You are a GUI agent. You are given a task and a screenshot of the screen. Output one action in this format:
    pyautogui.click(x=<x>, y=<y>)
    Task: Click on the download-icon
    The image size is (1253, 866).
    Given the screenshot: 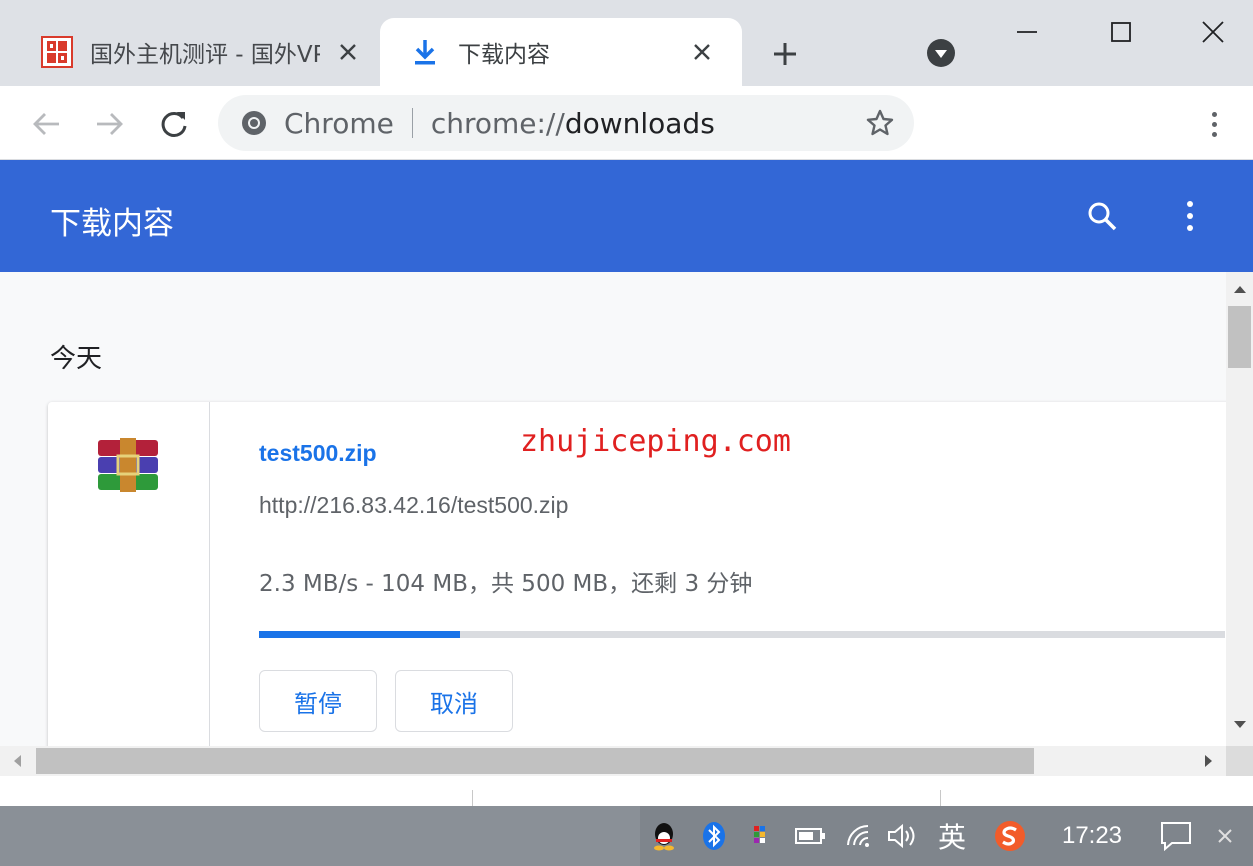 What is the action you would take?
    pyautogui.click(x=425, y=52)
    